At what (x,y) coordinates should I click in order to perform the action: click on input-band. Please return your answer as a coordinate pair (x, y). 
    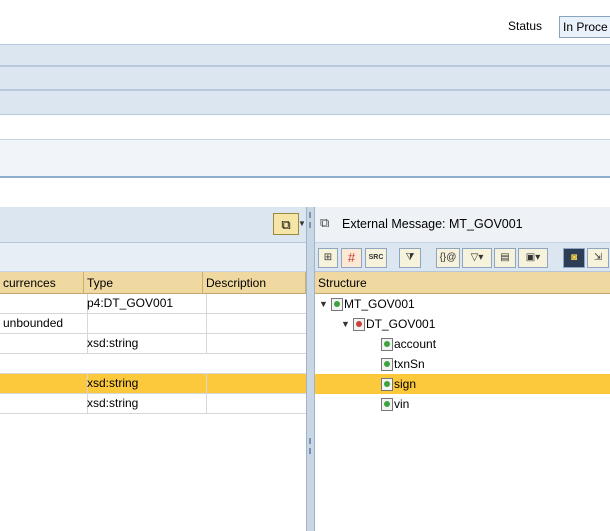
    Looking at the image, I should click on (305, 127).